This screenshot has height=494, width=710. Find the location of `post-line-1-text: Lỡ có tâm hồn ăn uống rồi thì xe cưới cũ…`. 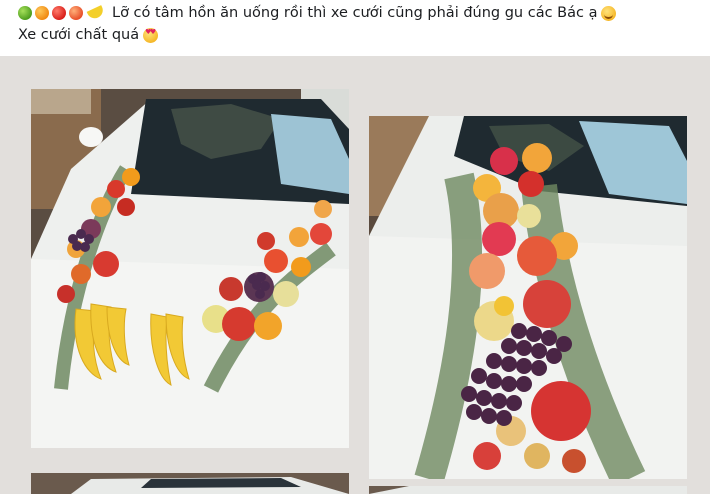

post-line-1-text: Lỡ có tâm hồn ăn uống rồi thì xe cưới cũ… is located at coordinates (355, 13).